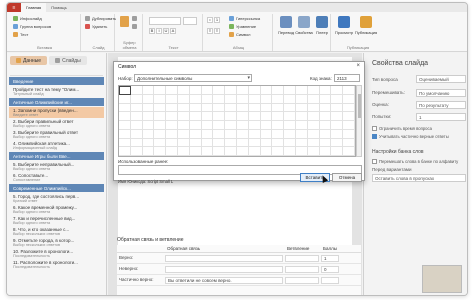 The image size is (474, 300). I want to click on tab-data: Данные, so click(29, 60).